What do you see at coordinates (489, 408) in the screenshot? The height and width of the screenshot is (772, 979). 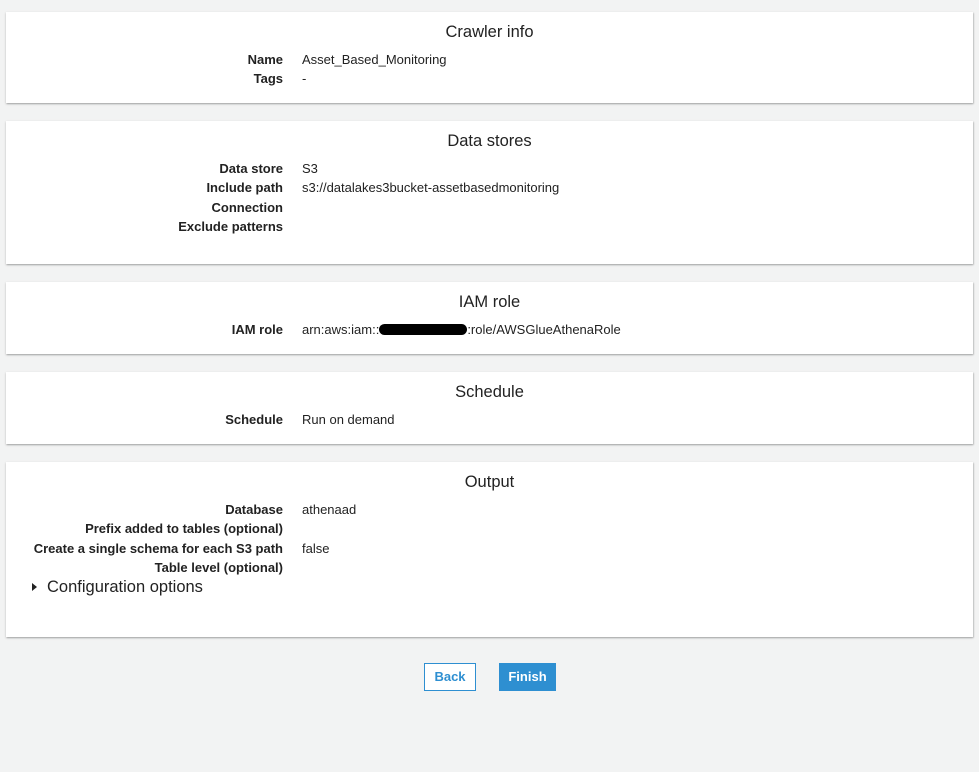 I see `schedule-panel: Schedule Schedule Run on demand` at bounding box center [489, 408].